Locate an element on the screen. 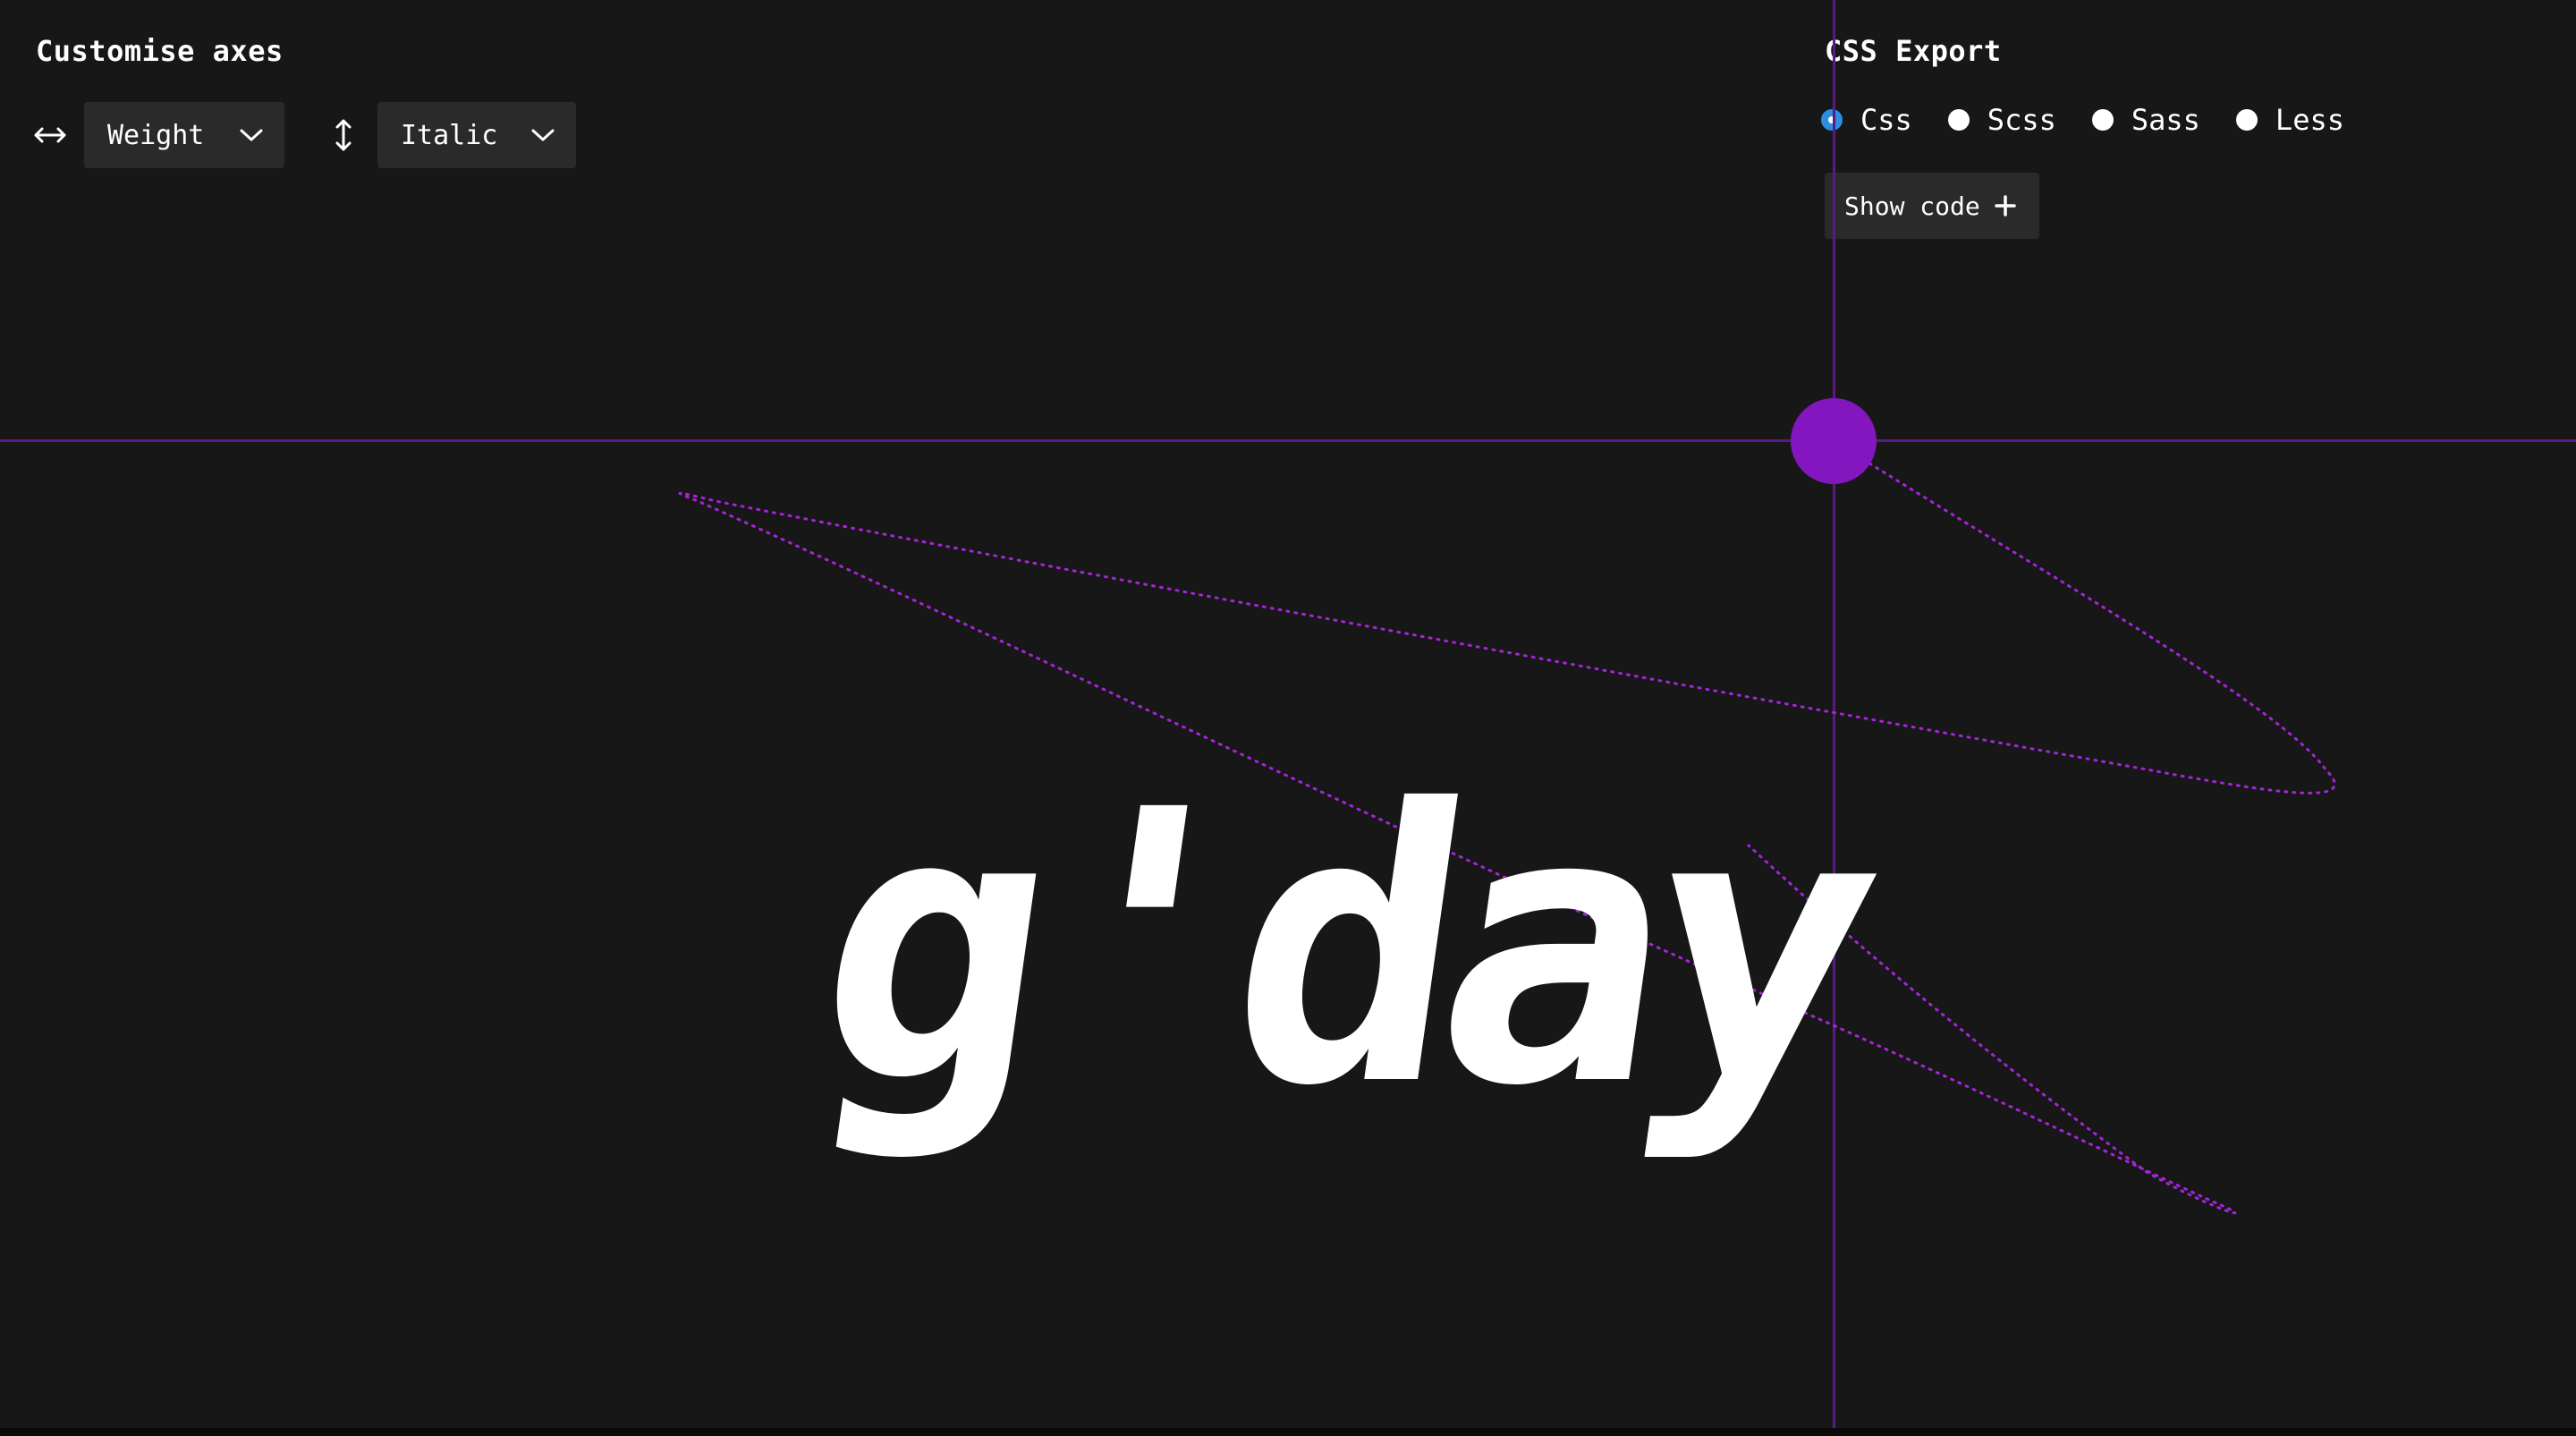 The width and height of the screenshot is (2576, 1436). bottom-edge is located at coordinates (1288, 1432).